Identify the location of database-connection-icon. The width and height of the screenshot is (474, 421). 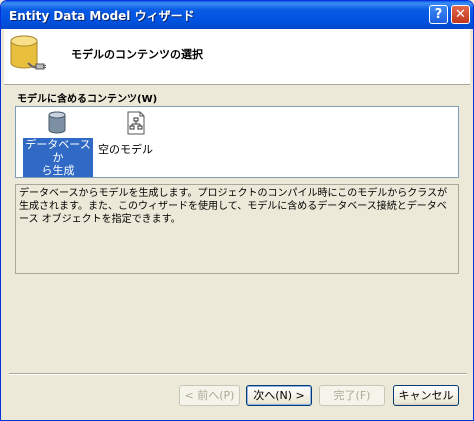
(28, 52).